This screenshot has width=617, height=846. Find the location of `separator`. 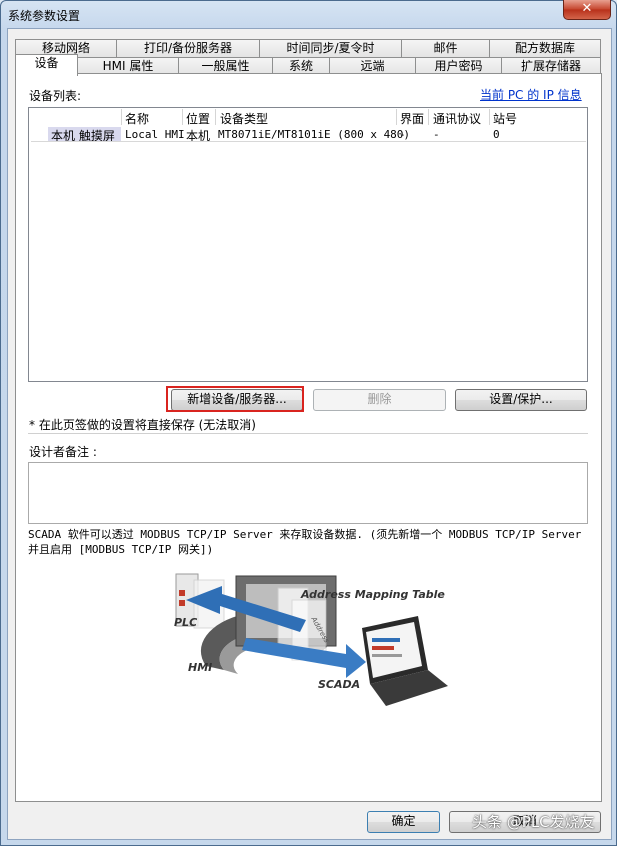

separator is located at coordinates (308, 433).